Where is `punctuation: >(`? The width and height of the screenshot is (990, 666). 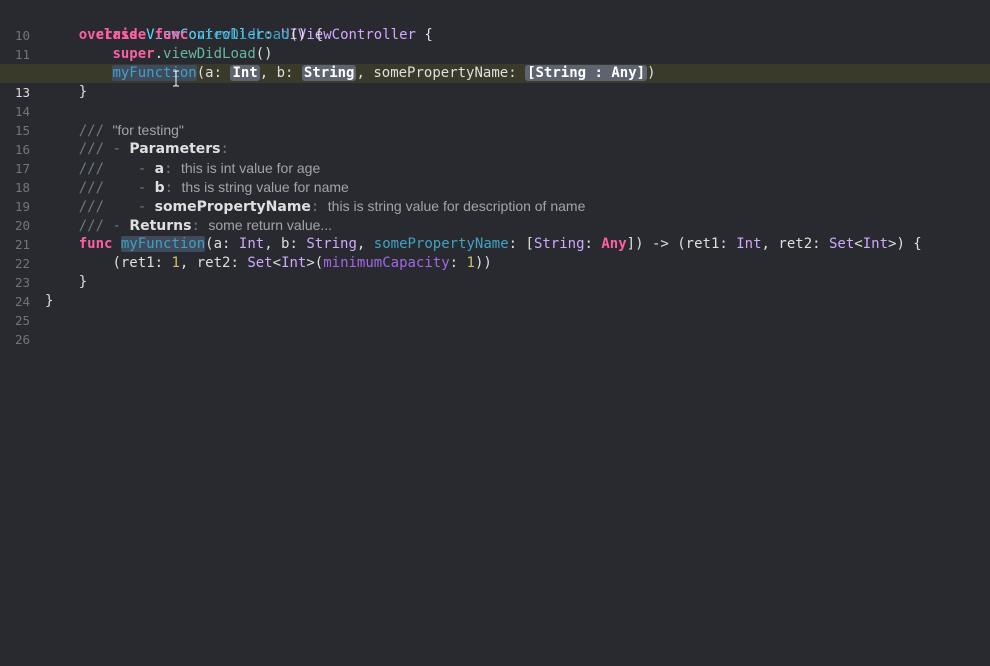
punctuation: >( is located at coordinates (315, 263).